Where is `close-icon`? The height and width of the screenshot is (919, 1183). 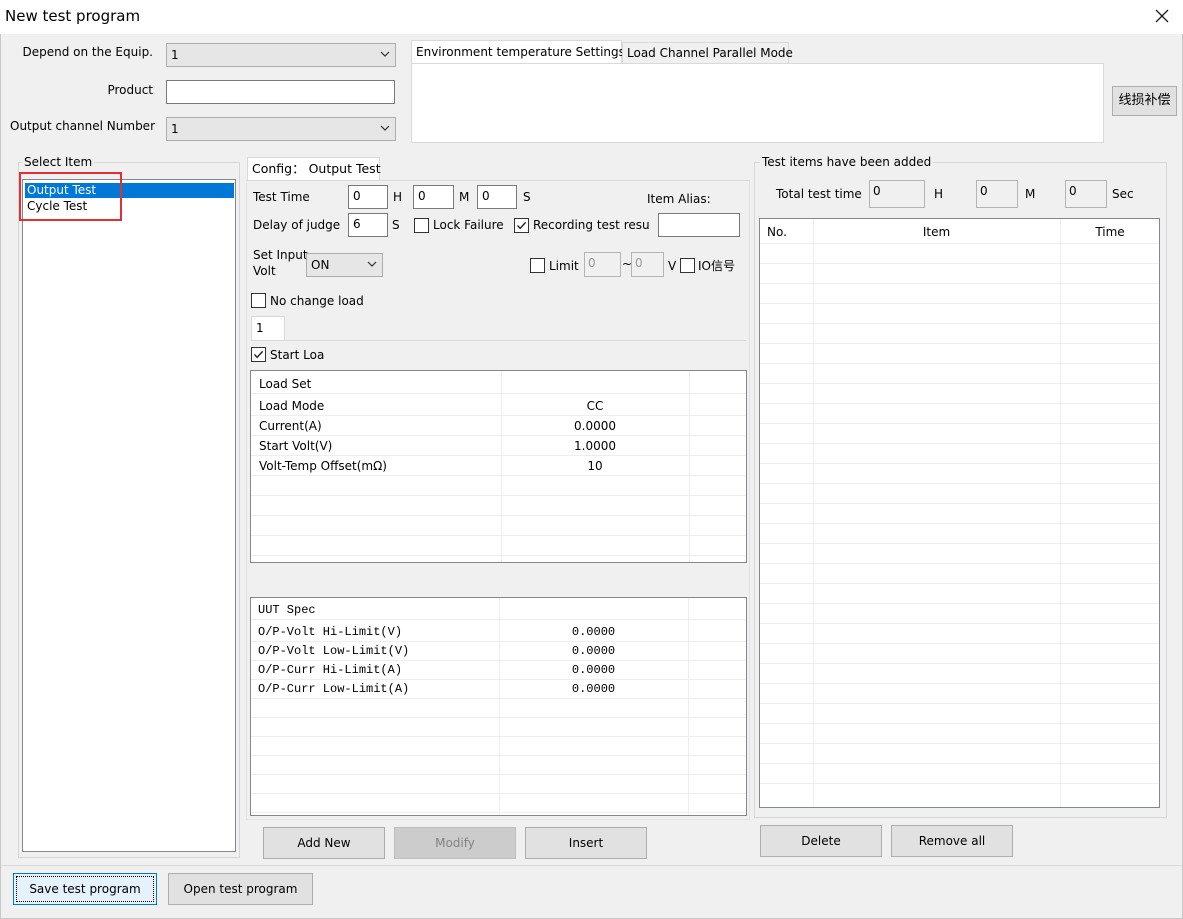 close-icon is located at coordinates (1162, 16).